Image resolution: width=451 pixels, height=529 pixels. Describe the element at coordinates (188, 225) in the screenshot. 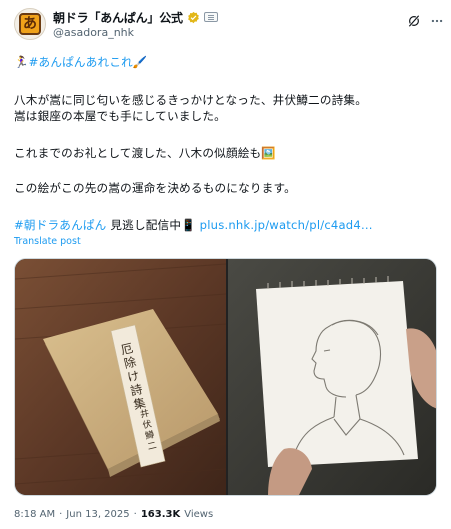

I see `phone-emoji: 📱` at that location.